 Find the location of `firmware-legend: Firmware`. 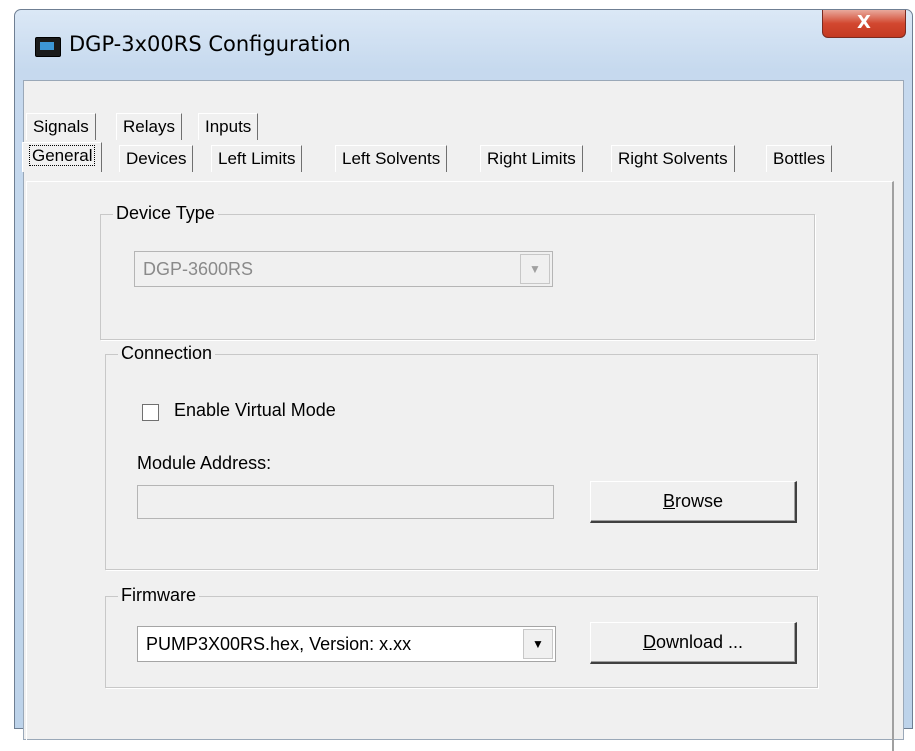

firmware-legend: Firmware is located at coordinates (158, 595).